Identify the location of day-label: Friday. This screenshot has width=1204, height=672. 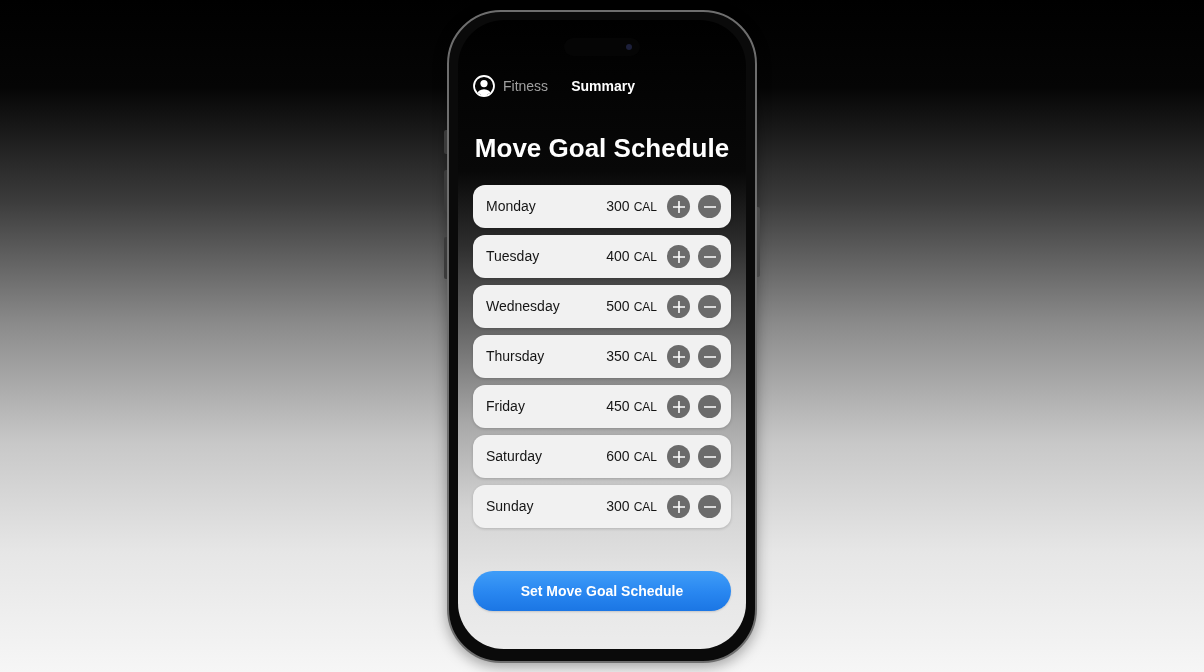
(505, 406).